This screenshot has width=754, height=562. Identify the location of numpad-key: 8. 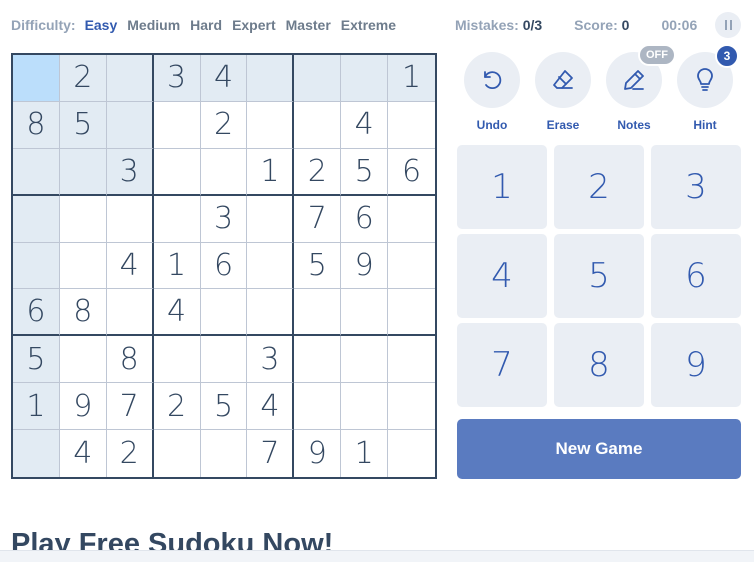
(599, 365).